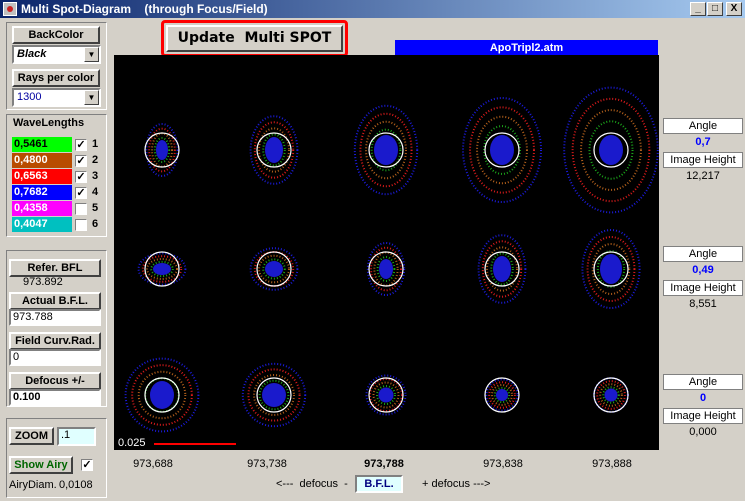  I want to click on wavelength-index: 6, so click(95, 224).